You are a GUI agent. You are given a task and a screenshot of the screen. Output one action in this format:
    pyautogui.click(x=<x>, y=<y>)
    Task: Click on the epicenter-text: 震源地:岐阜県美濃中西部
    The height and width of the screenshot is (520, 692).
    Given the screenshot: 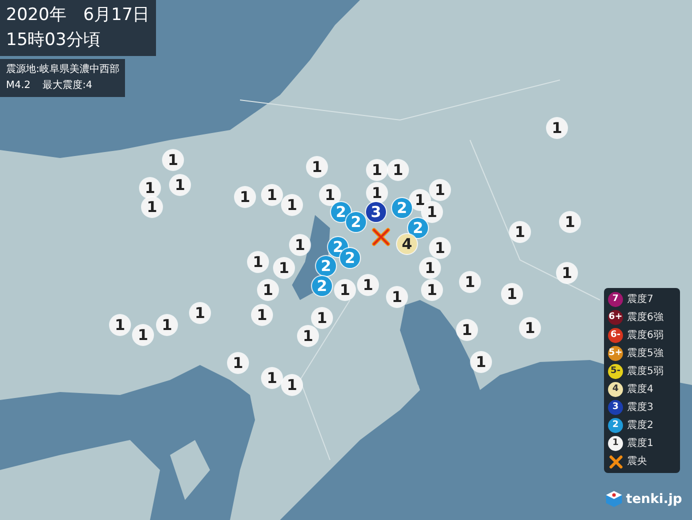 What is the action you would take?
    pyautogui.click(x=63, y=69)
    